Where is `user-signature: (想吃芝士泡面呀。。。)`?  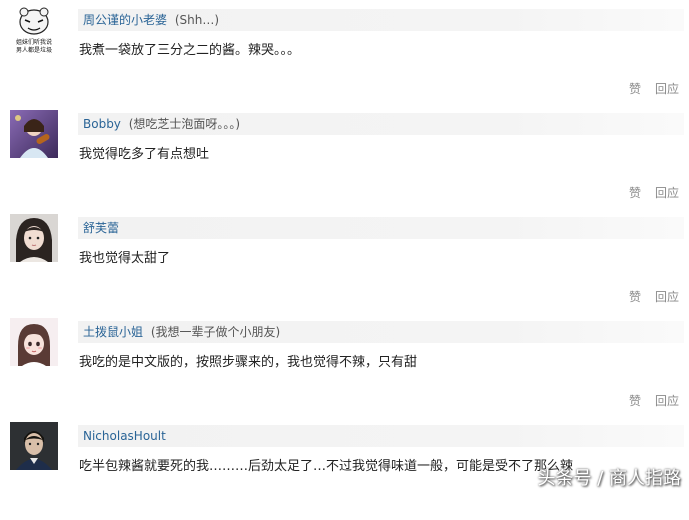 user-signature: (想吃芝士泡面呀。。。) is located at coordinates (184, 124).